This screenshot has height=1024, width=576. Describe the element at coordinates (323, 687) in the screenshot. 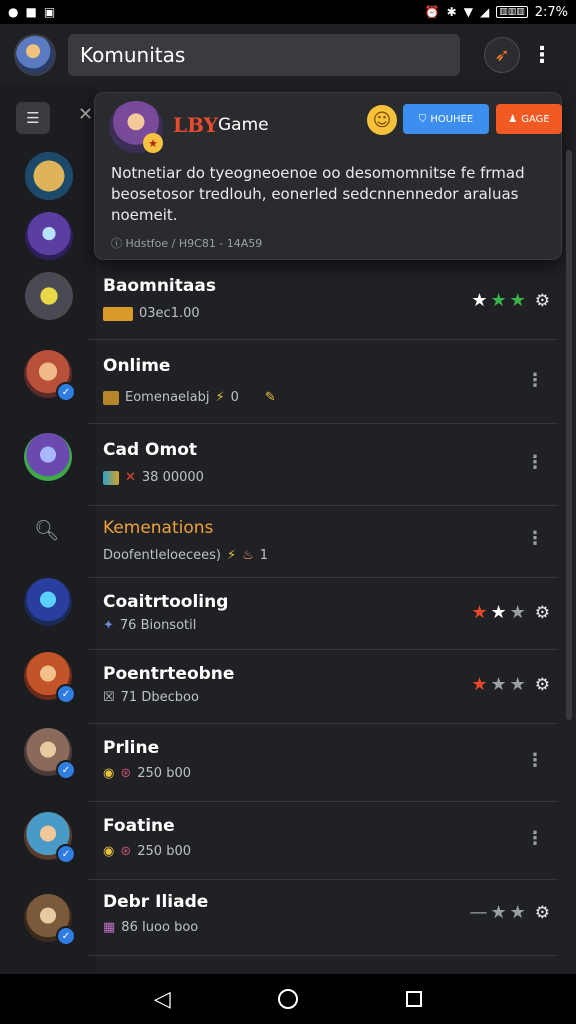

I see `list-item: Poentrteobne ☒ 71 Dbecboo ★ ★ ★ ⚙` at that location.